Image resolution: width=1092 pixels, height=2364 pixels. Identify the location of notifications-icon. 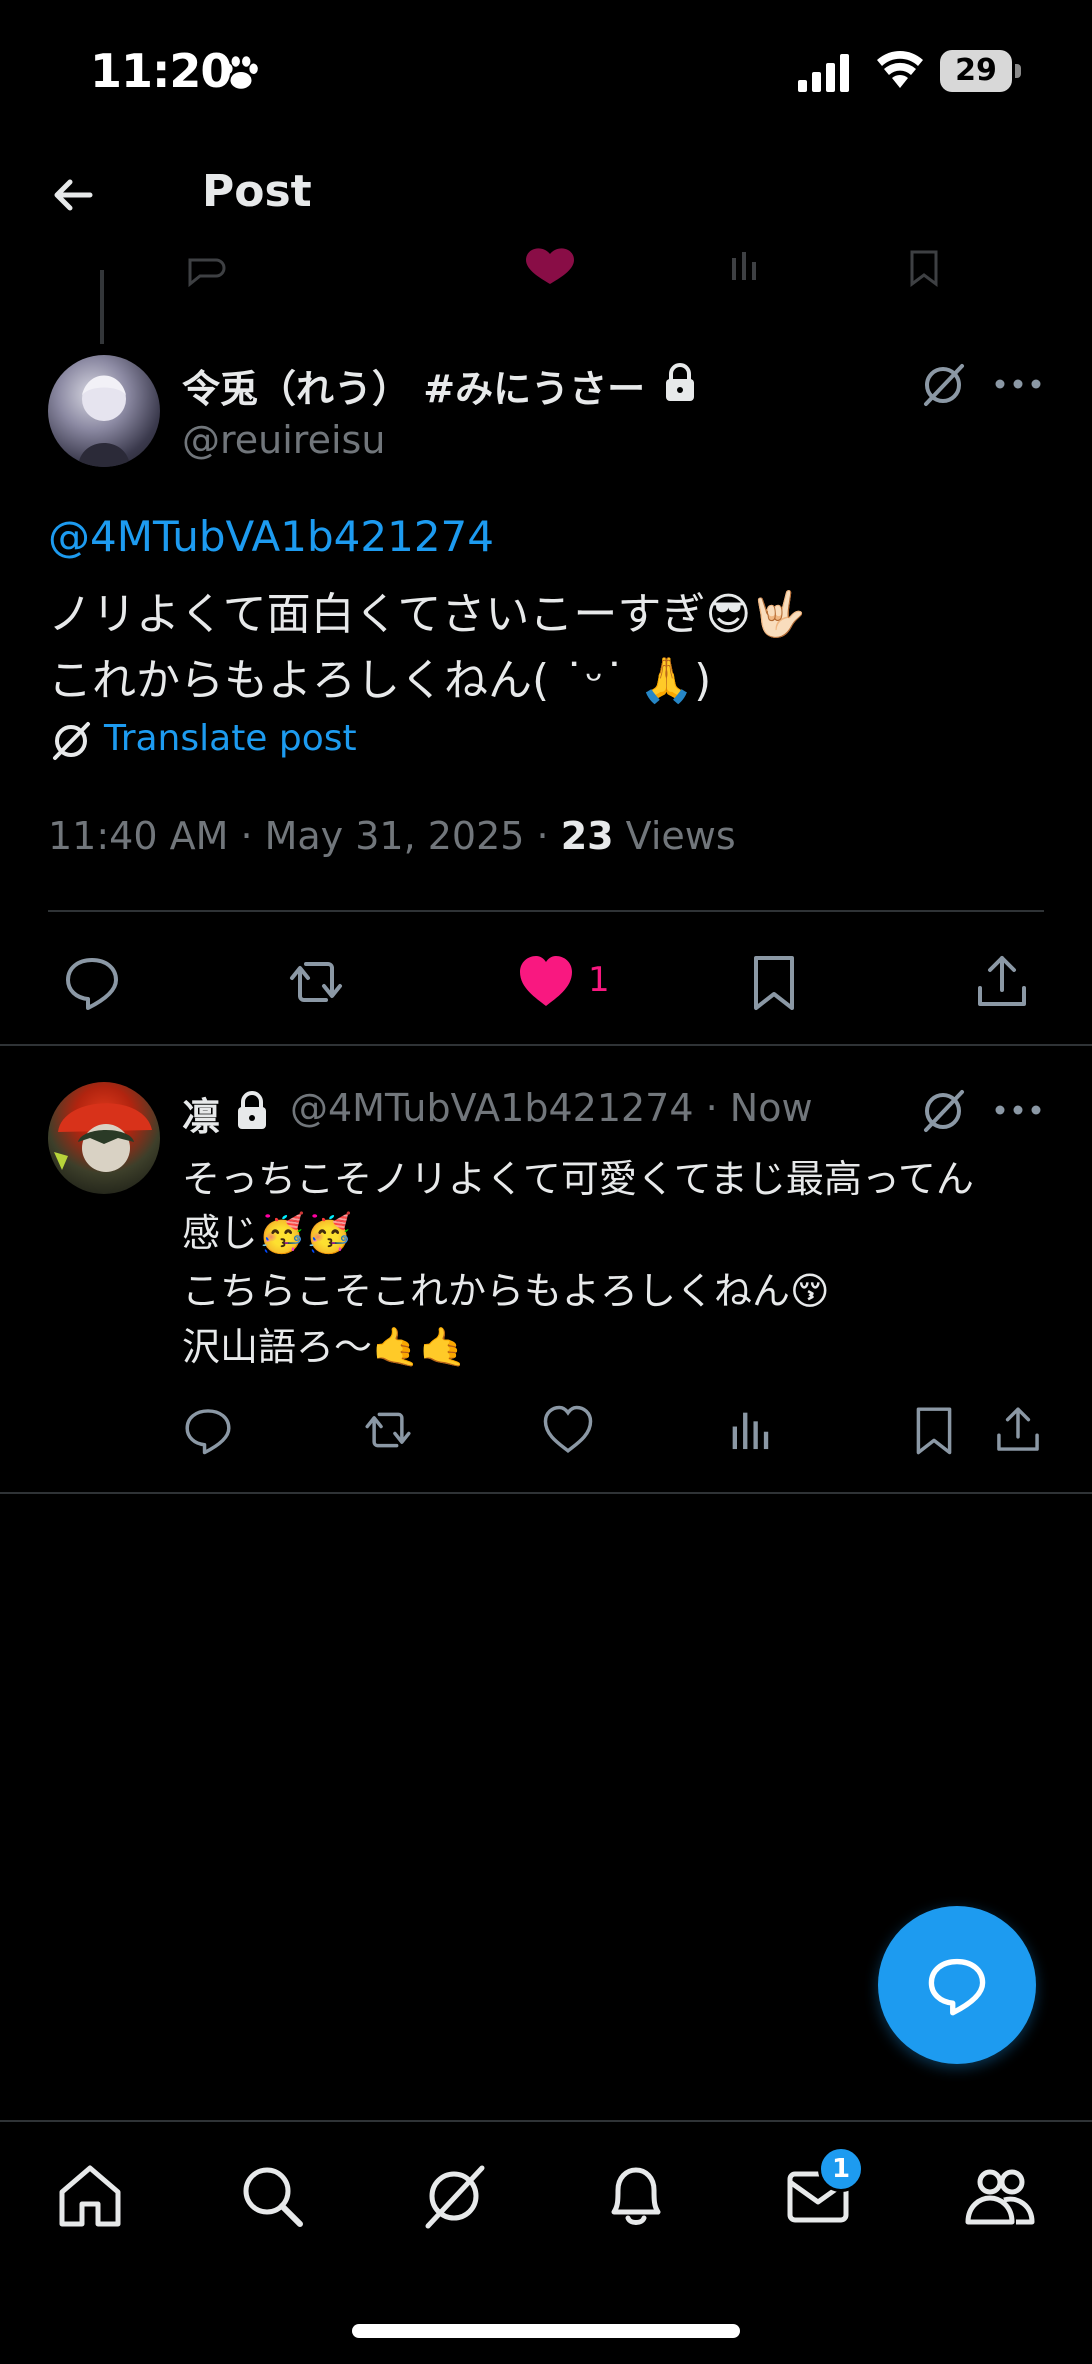
(636, 2196).